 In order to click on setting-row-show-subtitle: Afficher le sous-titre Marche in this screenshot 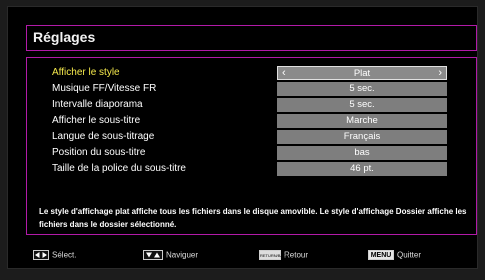, I will do `click(251, 122)`.